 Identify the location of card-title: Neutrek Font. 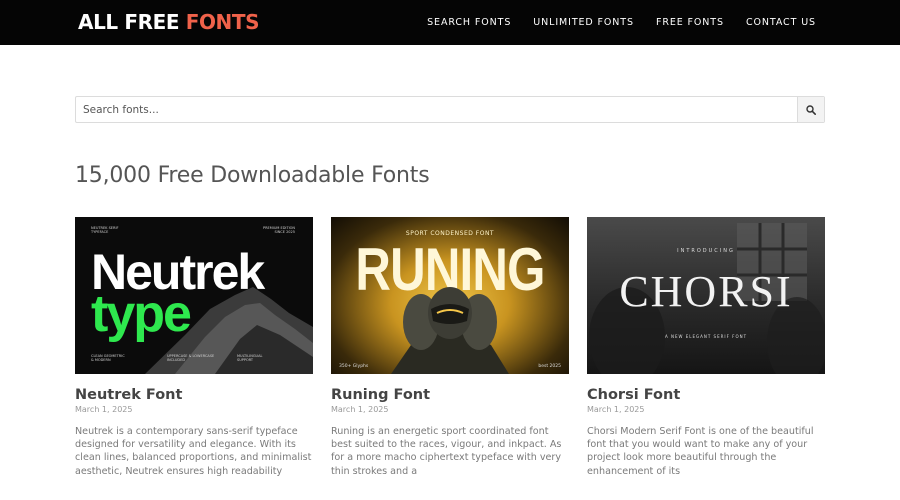
(194, 395).